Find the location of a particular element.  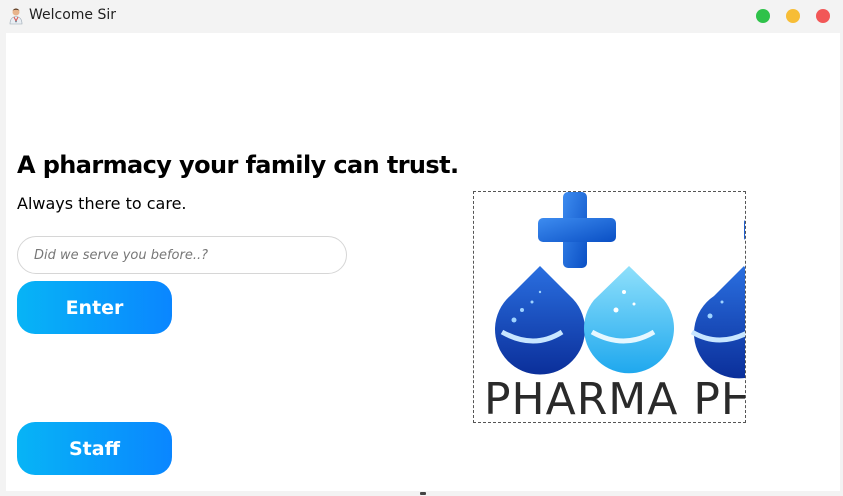

title-bar: Welcome Sir is located at coordinates (421, 16).